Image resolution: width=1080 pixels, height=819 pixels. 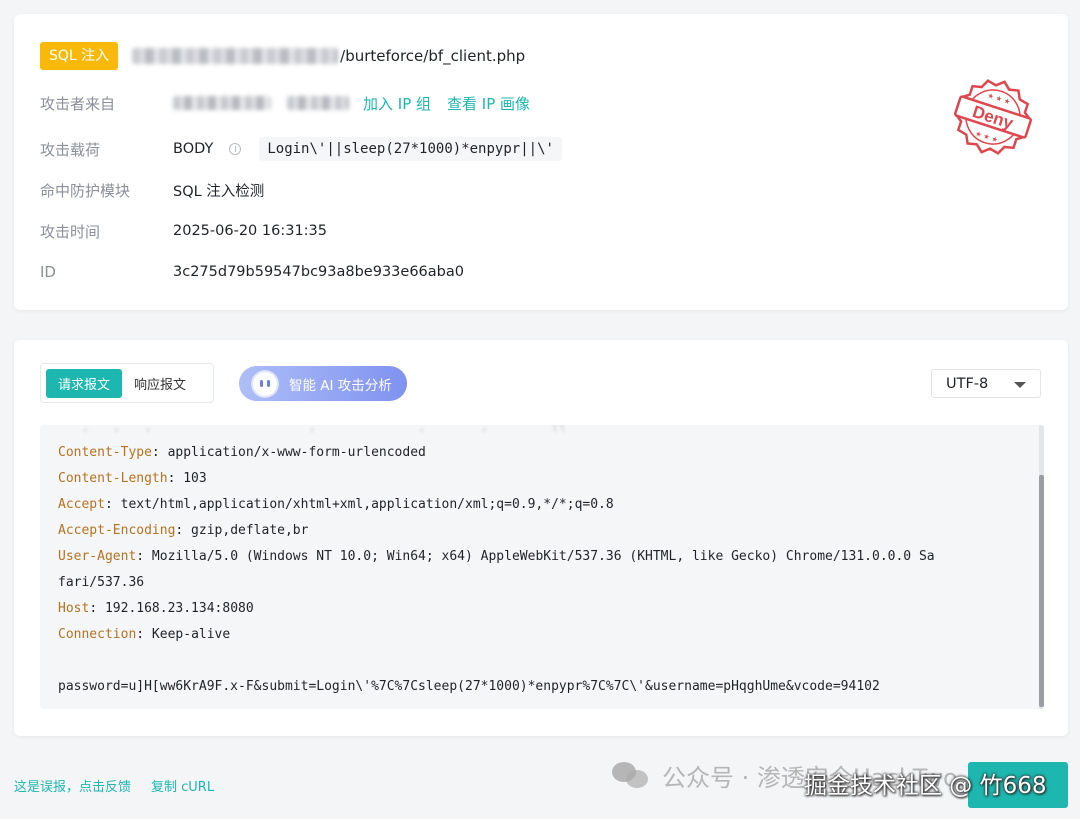 I want to click on wechat-icon, so click(x=632, y=775).